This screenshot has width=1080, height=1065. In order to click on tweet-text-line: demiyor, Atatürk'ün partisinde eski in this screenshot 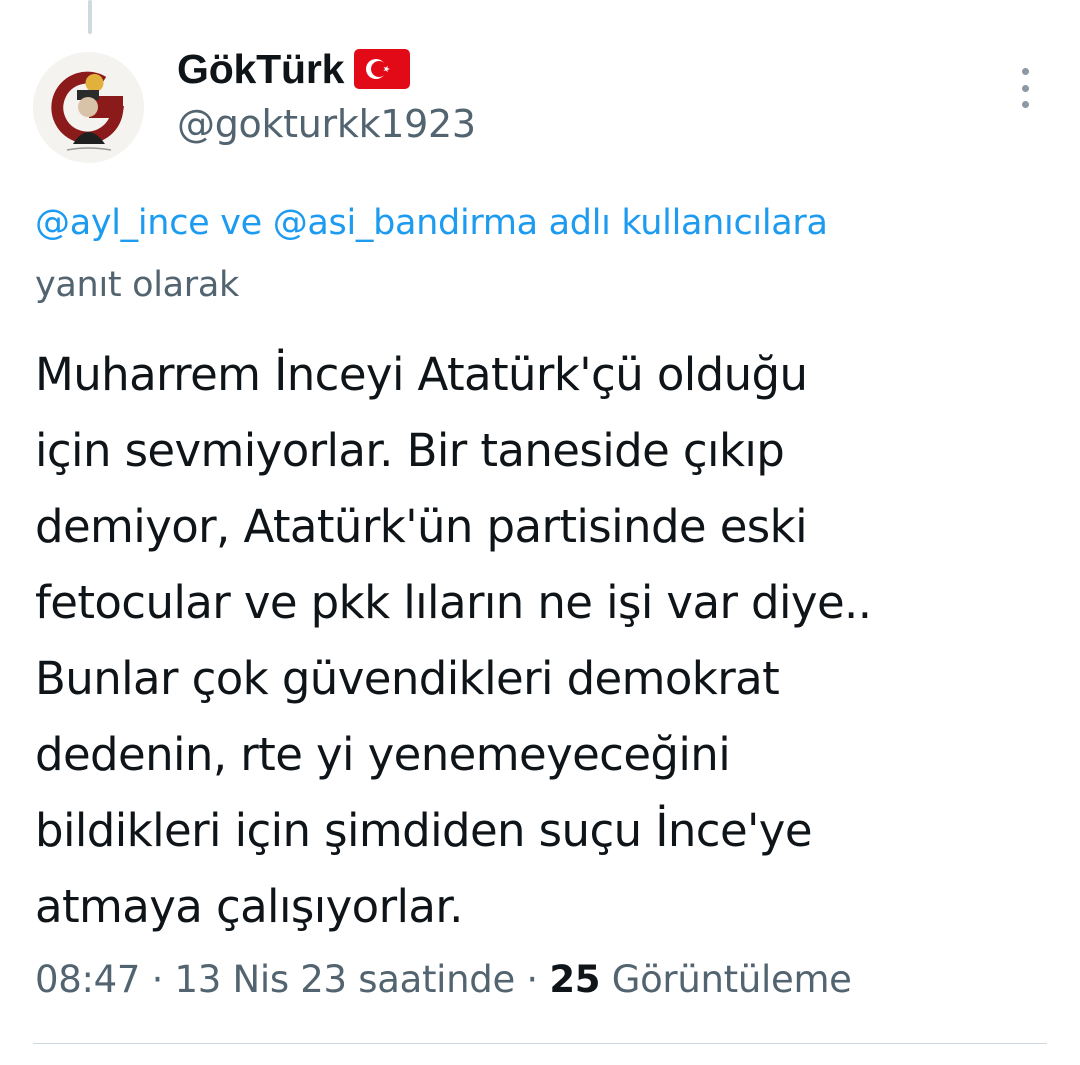, I will do `click(421, 526)`.